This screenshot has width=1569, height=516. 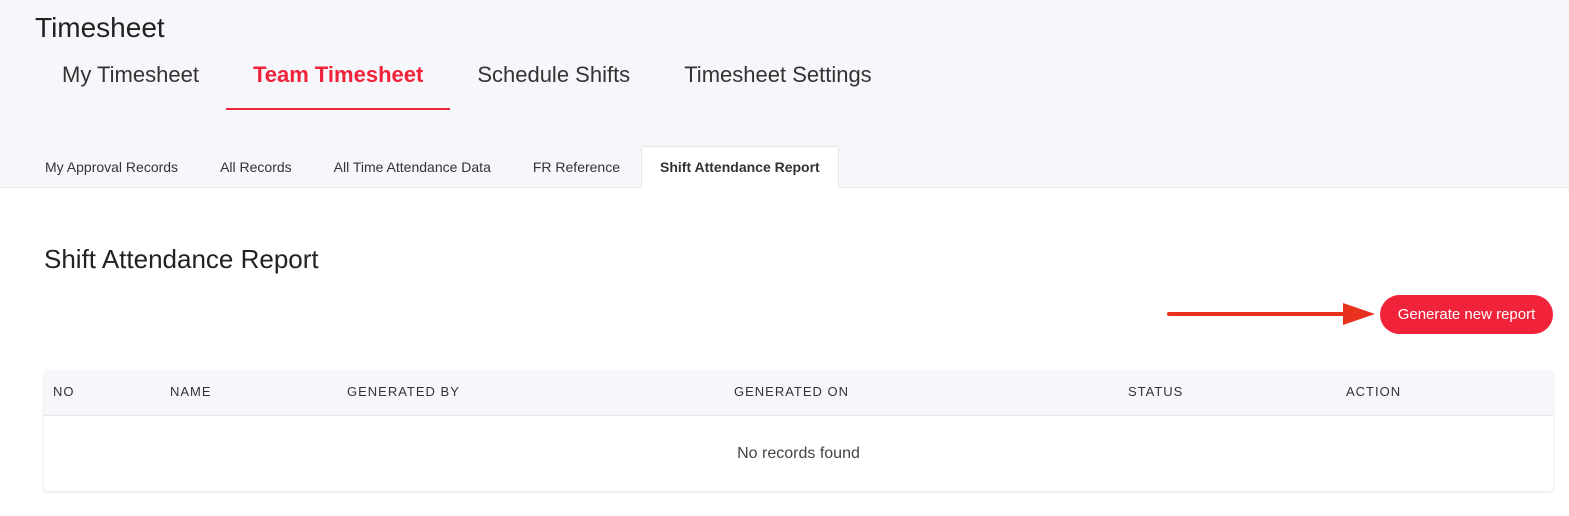 I want to click on annotation-arrow-icon, so click(x=1271, y=314).